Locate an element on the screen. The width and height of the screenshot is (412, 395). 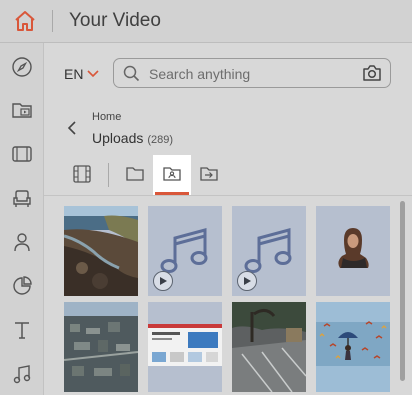
coast-thumbnail is located at coordinates (101, 251).